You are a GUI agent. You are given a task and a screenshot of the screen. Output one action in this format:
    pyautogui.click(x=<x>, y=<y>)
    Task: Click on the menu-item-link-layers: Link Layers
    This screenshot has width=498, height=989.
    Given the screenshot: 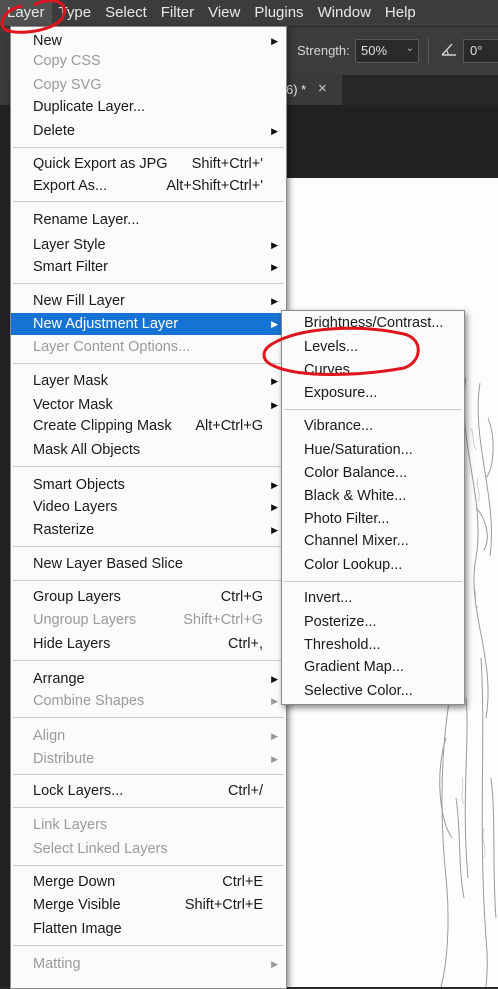 What is the action you would take?
    pyautogui.click(x=70, y=825)
    